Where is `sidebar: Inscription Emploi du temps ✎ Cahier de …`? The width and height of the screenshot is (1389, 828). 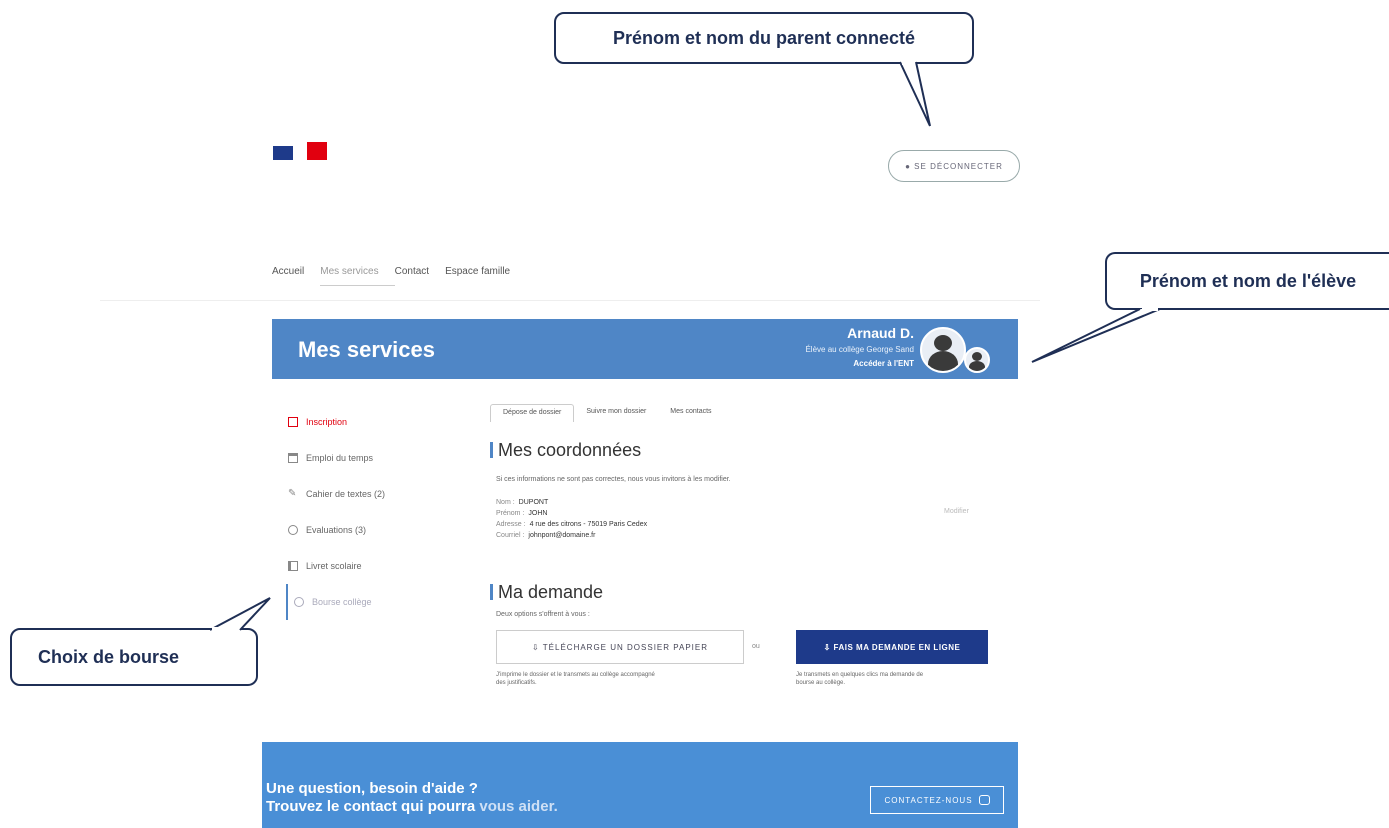 sidebar: Inscription Emploi du temps ✎ Cahier de … is located at coordinates (367, 512).